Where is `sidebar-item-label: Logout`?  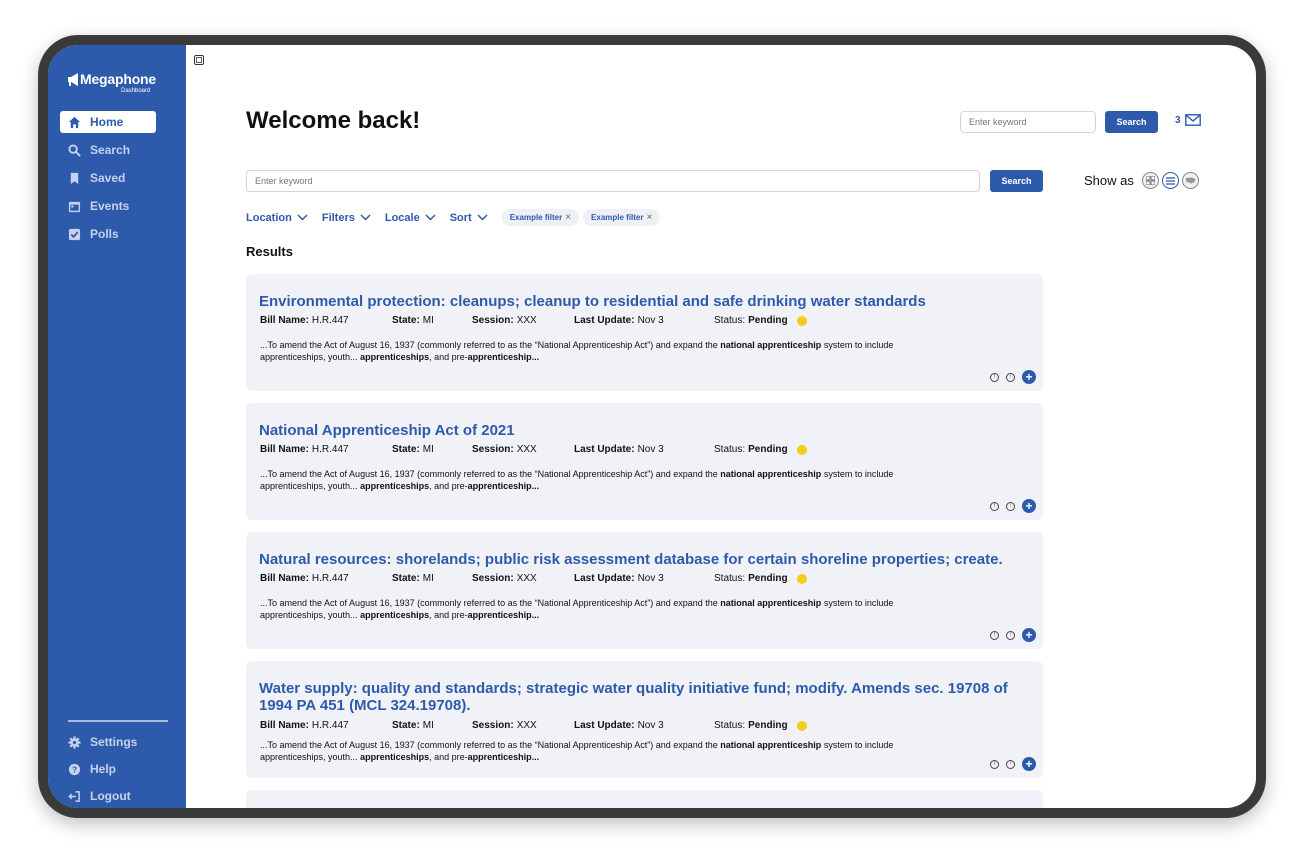
sidebar-item-label: Logout is located at coordinates (110, 796).